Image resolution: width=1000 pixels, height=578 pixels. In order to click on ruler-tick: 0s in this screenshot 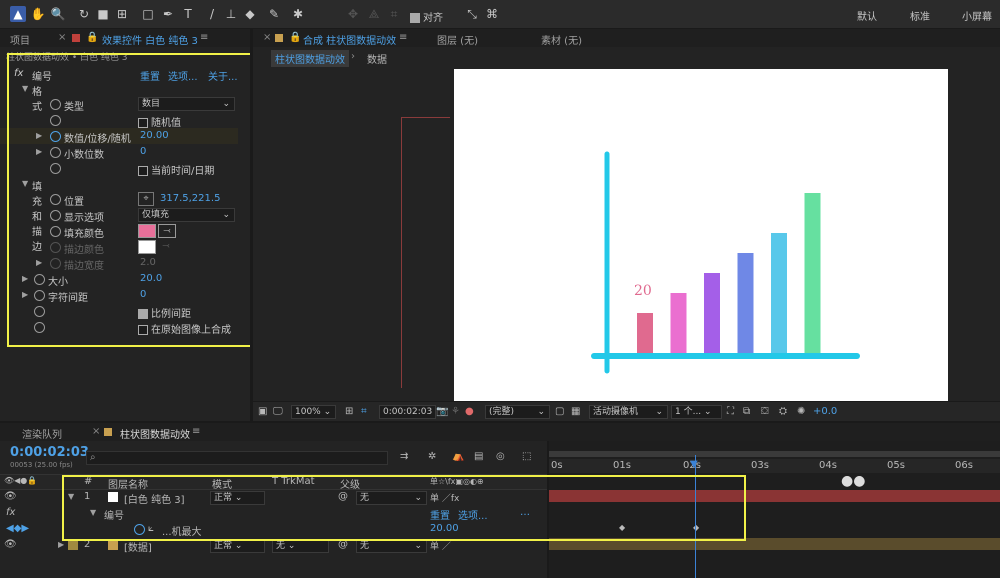, I will do `click(557, 465)`.